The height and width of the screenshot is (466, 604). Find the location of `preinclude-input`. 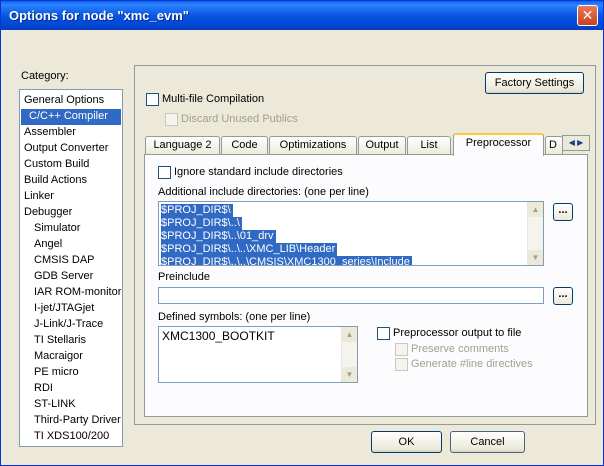

preinclude-input is located at coordinates (351, 295).